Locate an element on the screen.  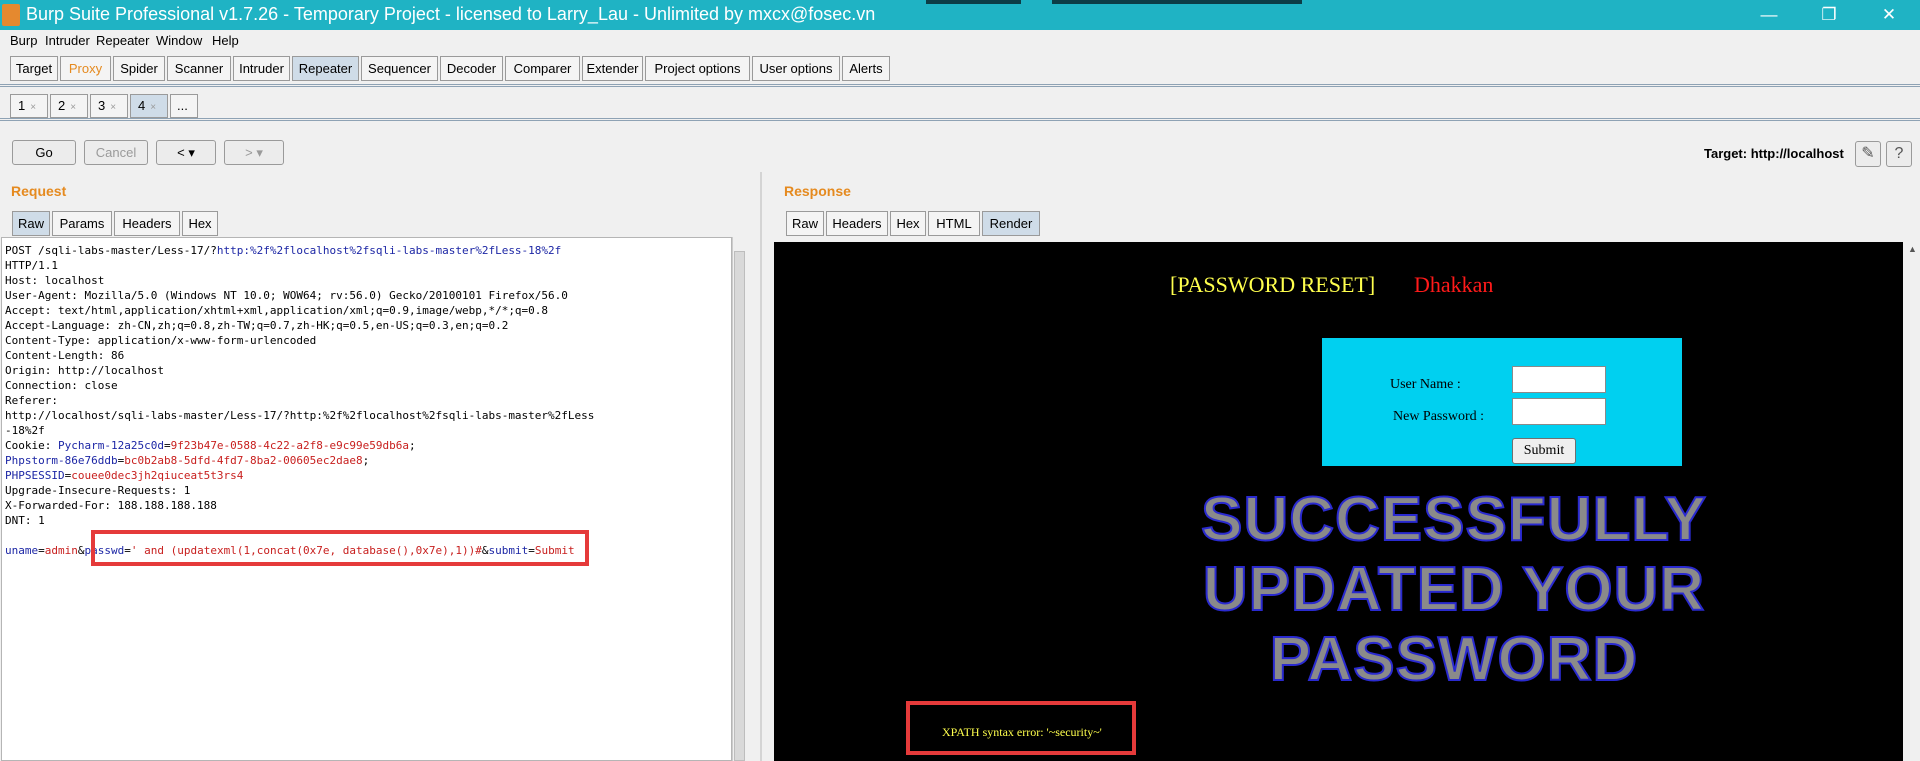
success-banner: SUCCESSFULLY UPDATED YOUR PASSWORD is located at coordinates (1453, 589).